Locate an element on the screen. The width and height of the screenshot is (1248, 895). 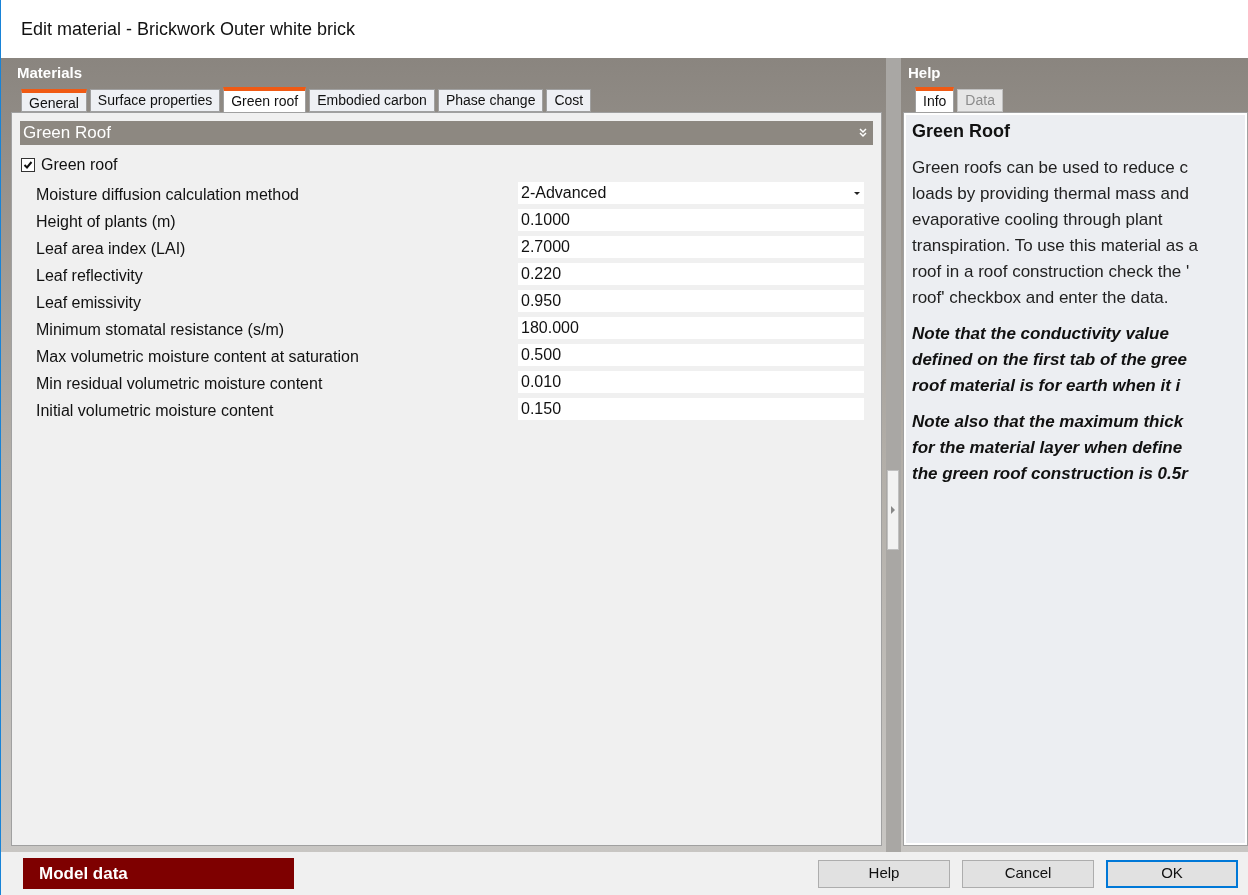
help-paragraph: Green roofs can be used to reduce c loads by providing thermal mass and evaporative cooling through plant transpiration. To use this material as a roof in a roof construction check the ' roof' checkbox and enter the data. is located at coordinates (1055, 233).